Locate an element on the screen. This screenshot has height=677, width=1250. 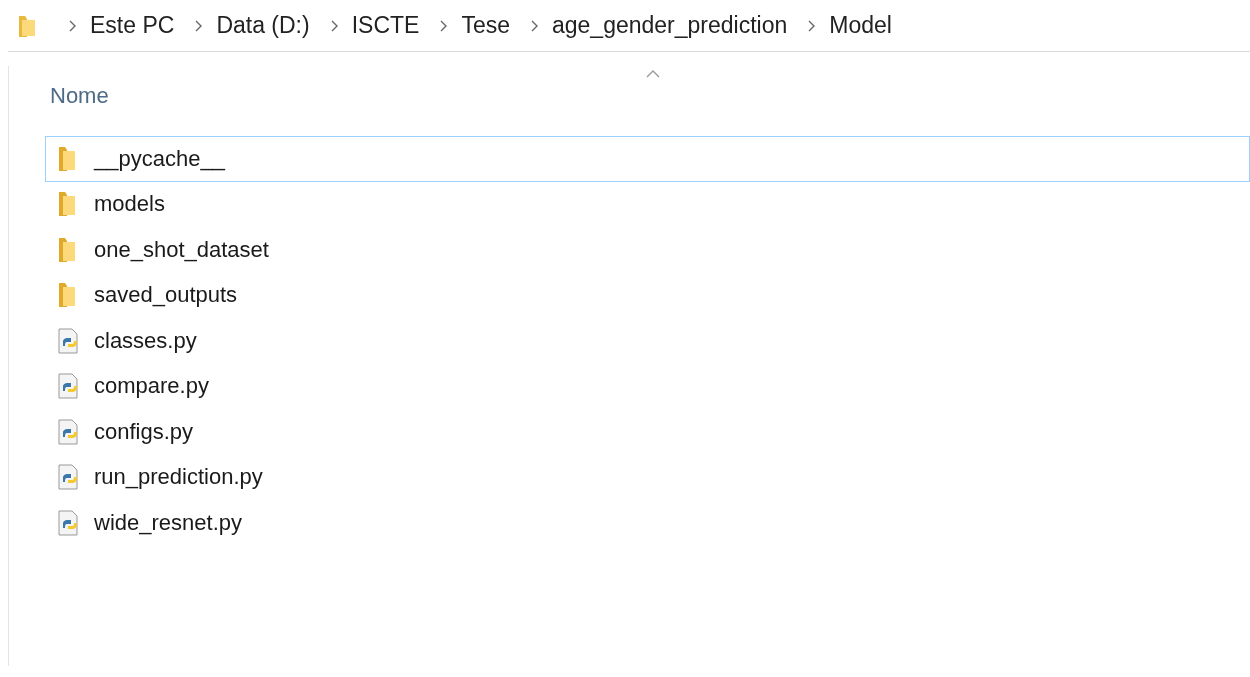
file-name: __pycache__ is located at coordinates (159, 158).